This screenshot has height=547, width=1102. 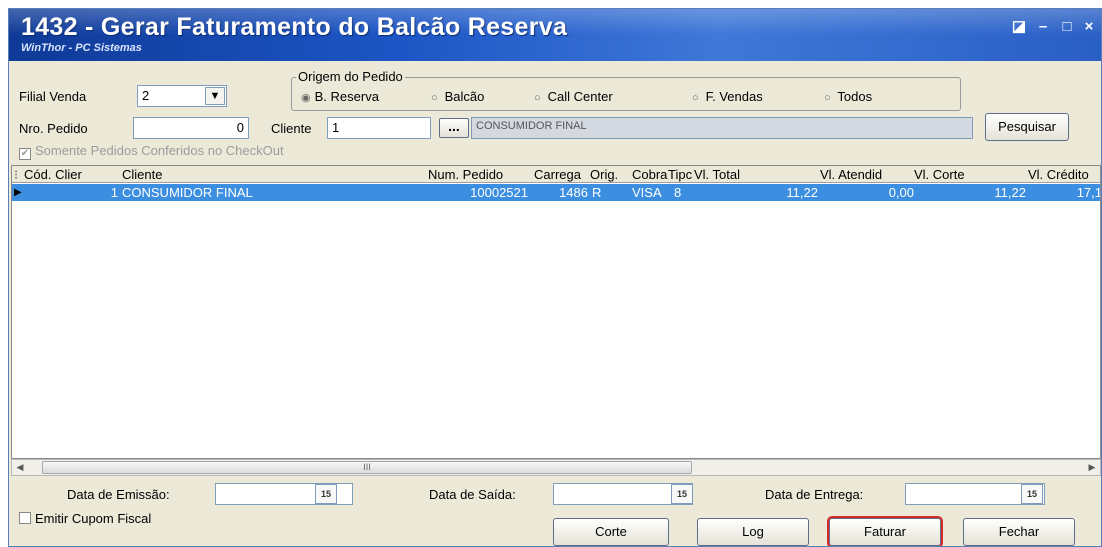 What do you see at coordinates (1010, 192) in the screenshot?
I see `cell-vl-corte: 11,22` at bounding box center [1010, 192].